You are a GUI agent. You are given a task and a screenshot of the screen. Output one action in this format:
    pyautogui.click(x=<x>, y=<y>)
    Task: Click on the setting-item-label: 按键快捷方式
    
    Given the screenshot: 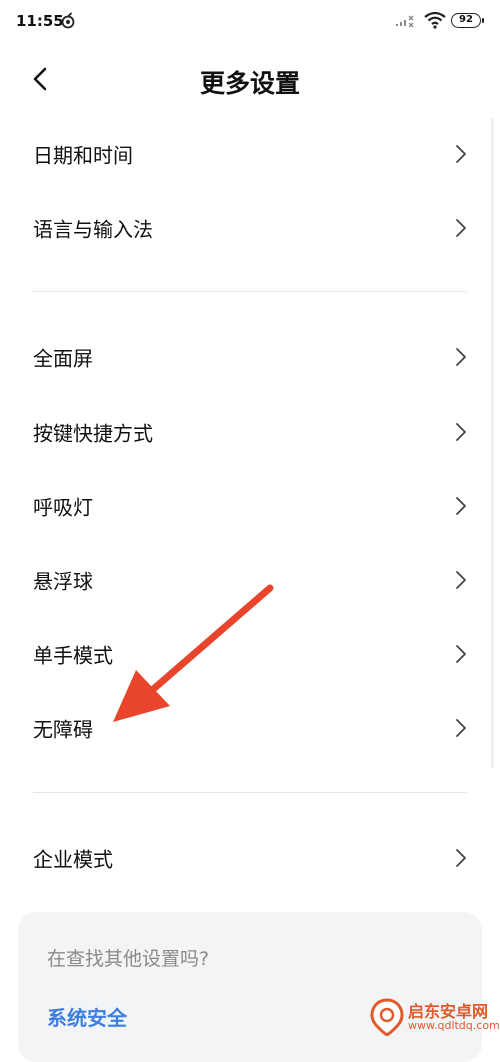 What is the action you would take?
    pyautogui.click(x=93, y=433)
    